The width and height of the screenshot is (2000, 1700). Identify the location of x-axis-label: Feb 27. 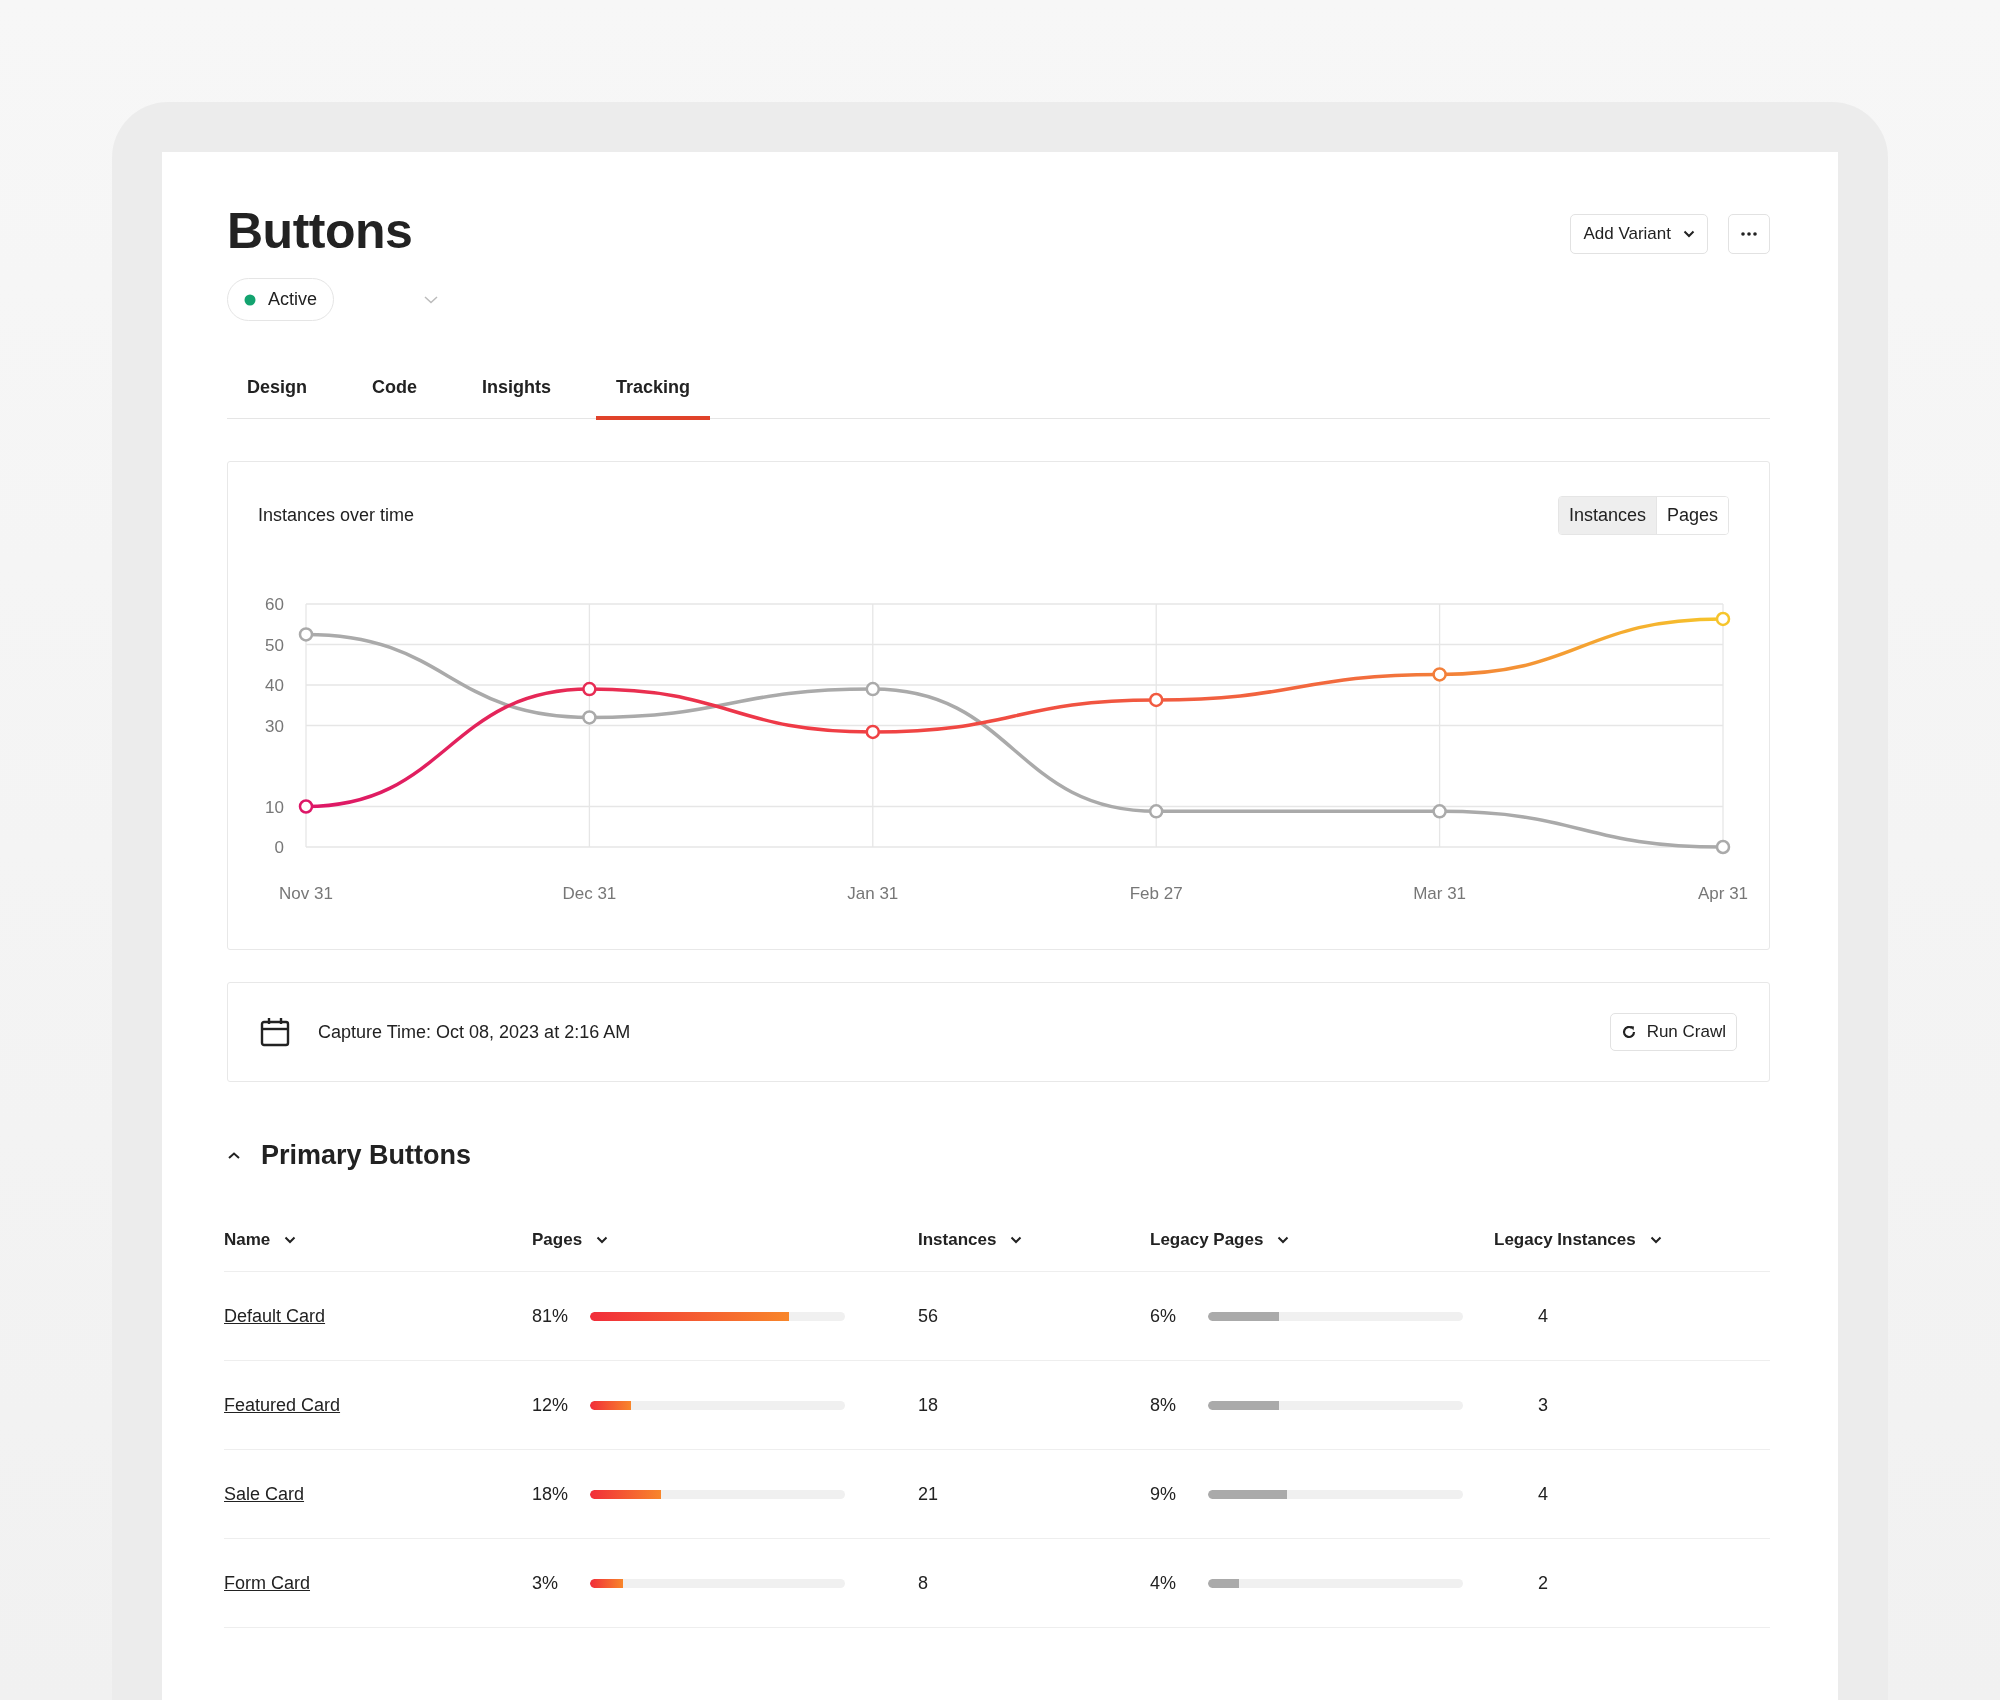
(1156, 893).